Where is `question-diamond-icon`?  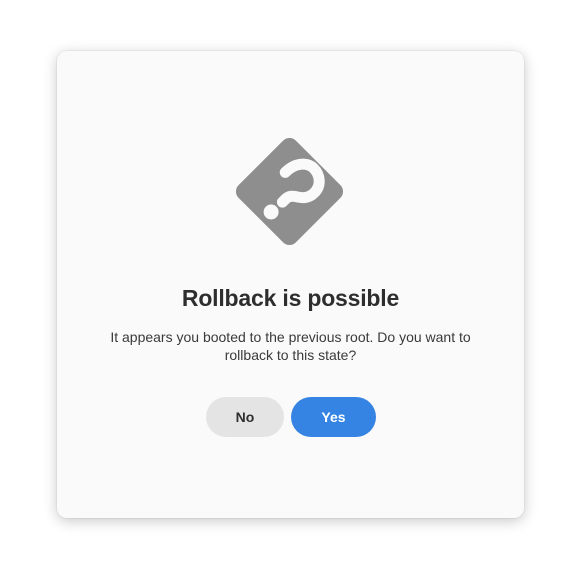
question-diamond-icon is located at coordinates (289, 191).